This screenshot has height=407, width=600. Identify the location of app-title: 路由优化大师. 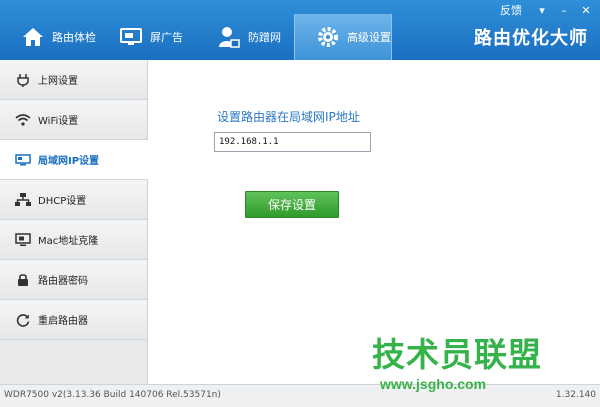
(531, 38).